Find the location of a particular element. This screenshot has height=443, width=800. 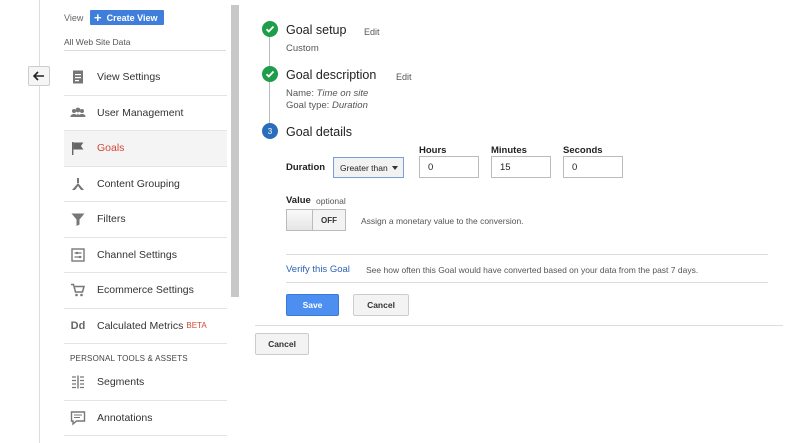

value-label: Value is located at coordinates (298, 200).